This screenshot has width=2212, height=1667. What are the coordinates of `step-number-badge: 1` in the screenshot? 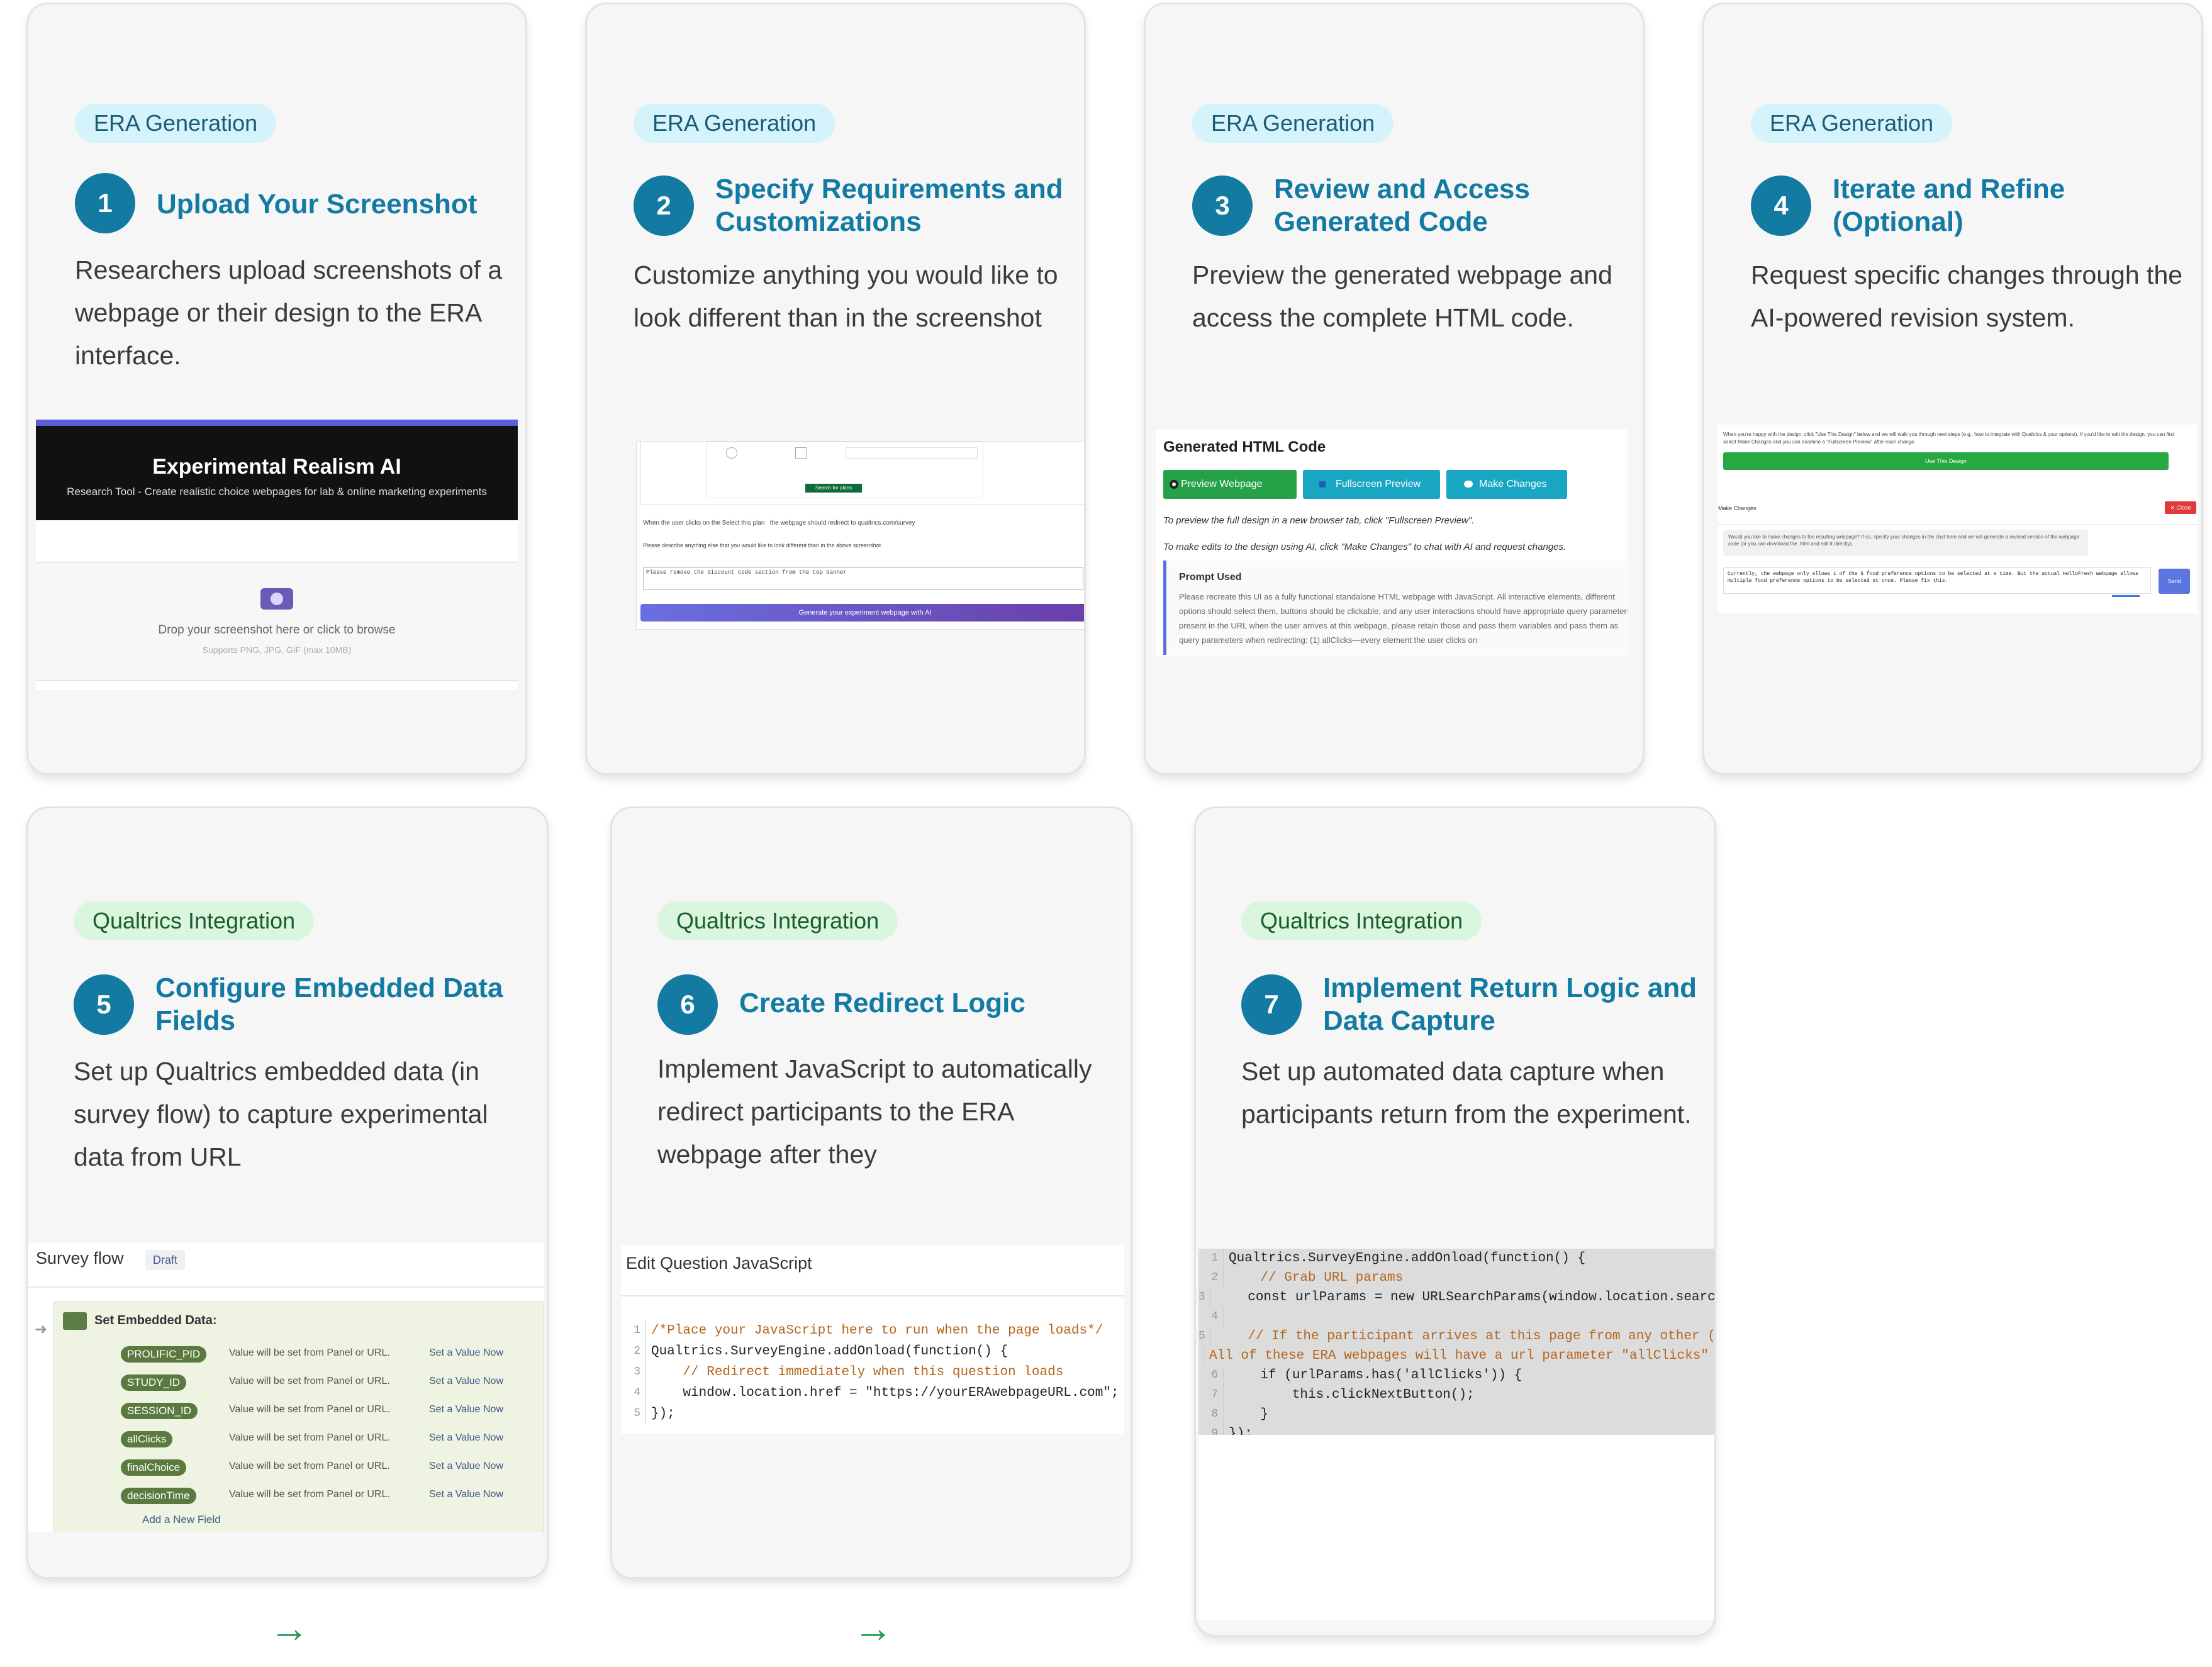 It's located at (105, 203).